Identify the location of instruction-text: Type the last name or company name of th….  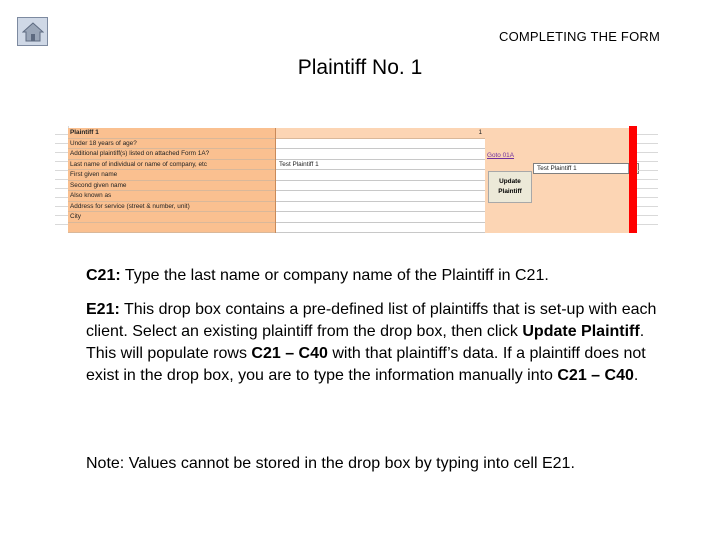
(317, 275).